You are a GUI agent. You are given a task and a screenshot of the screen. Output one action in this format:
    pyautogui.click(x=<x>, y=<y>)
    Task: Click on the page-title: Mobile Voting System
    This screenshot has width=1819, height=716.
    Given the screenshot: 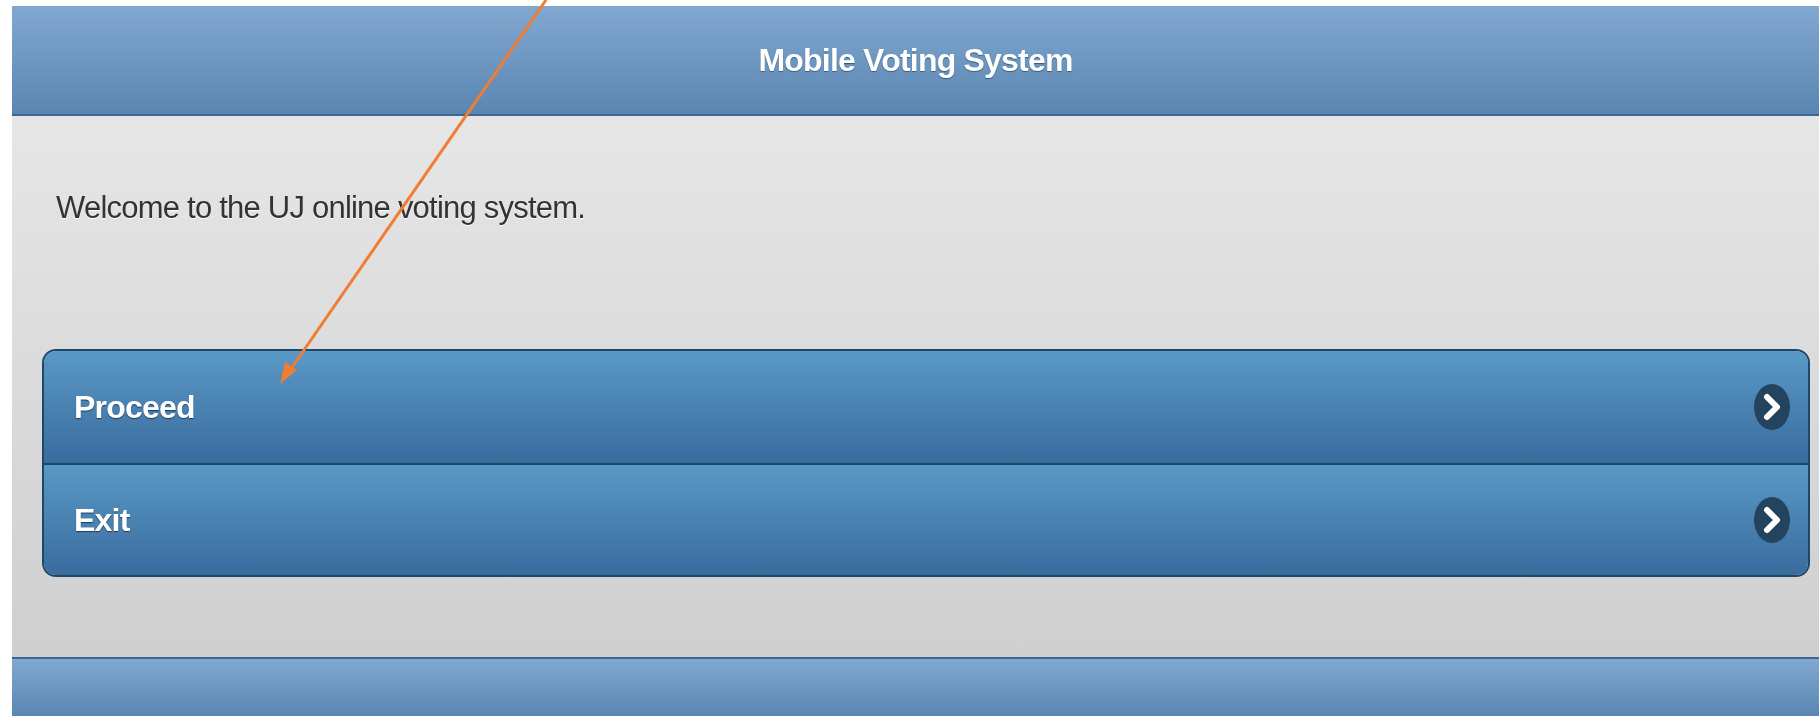 What is the action you would take?
    pyautogui.click(x=915, y=60)
    